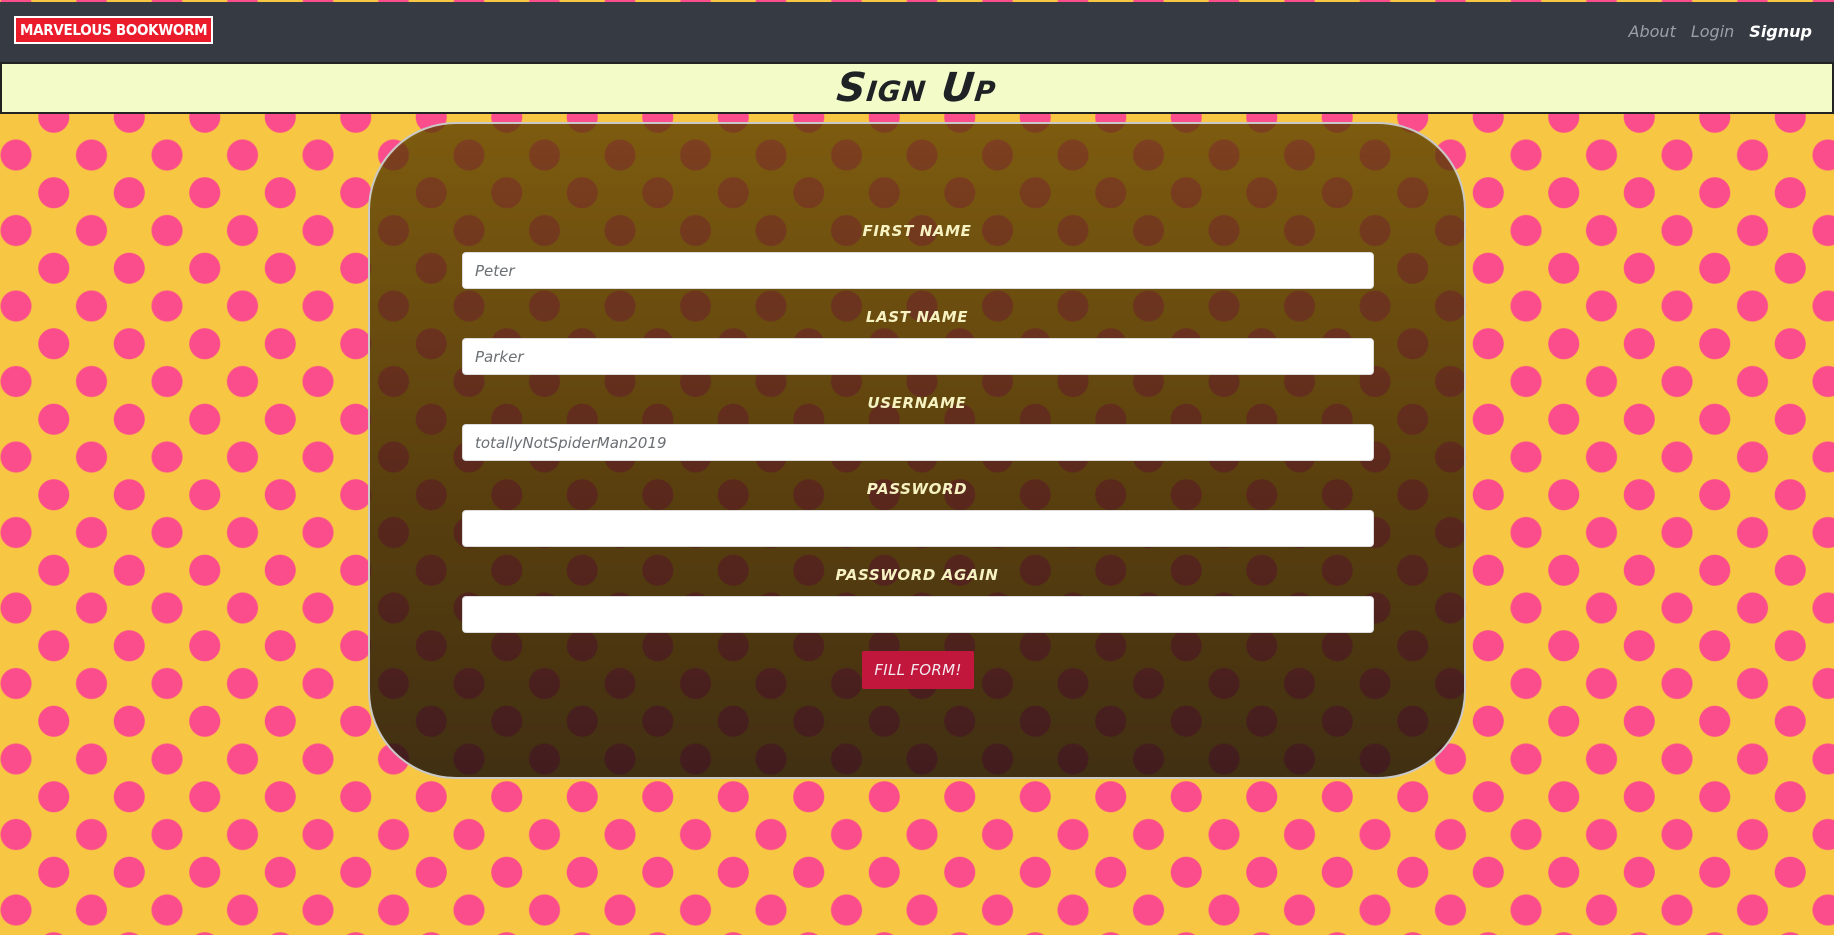 The width and height of the screenshot is (1834, 935). I want to click on first-name-label: FIRST NAME, so click(917, 231).